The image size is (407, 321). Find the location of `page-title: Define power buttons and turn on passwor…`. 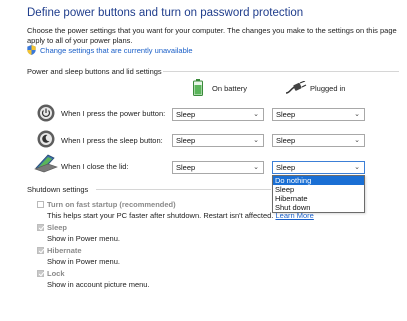

page-title: Define power buttons and turn on passwor… is located at coordinates (165, 13).